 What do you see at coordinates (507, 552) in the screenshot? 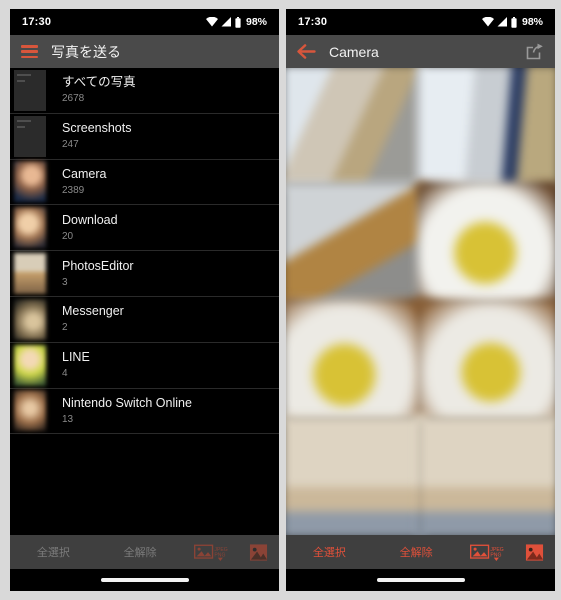
I see `right-toolbar-icons: JPEG PNG` at bounding box center [507, 552].